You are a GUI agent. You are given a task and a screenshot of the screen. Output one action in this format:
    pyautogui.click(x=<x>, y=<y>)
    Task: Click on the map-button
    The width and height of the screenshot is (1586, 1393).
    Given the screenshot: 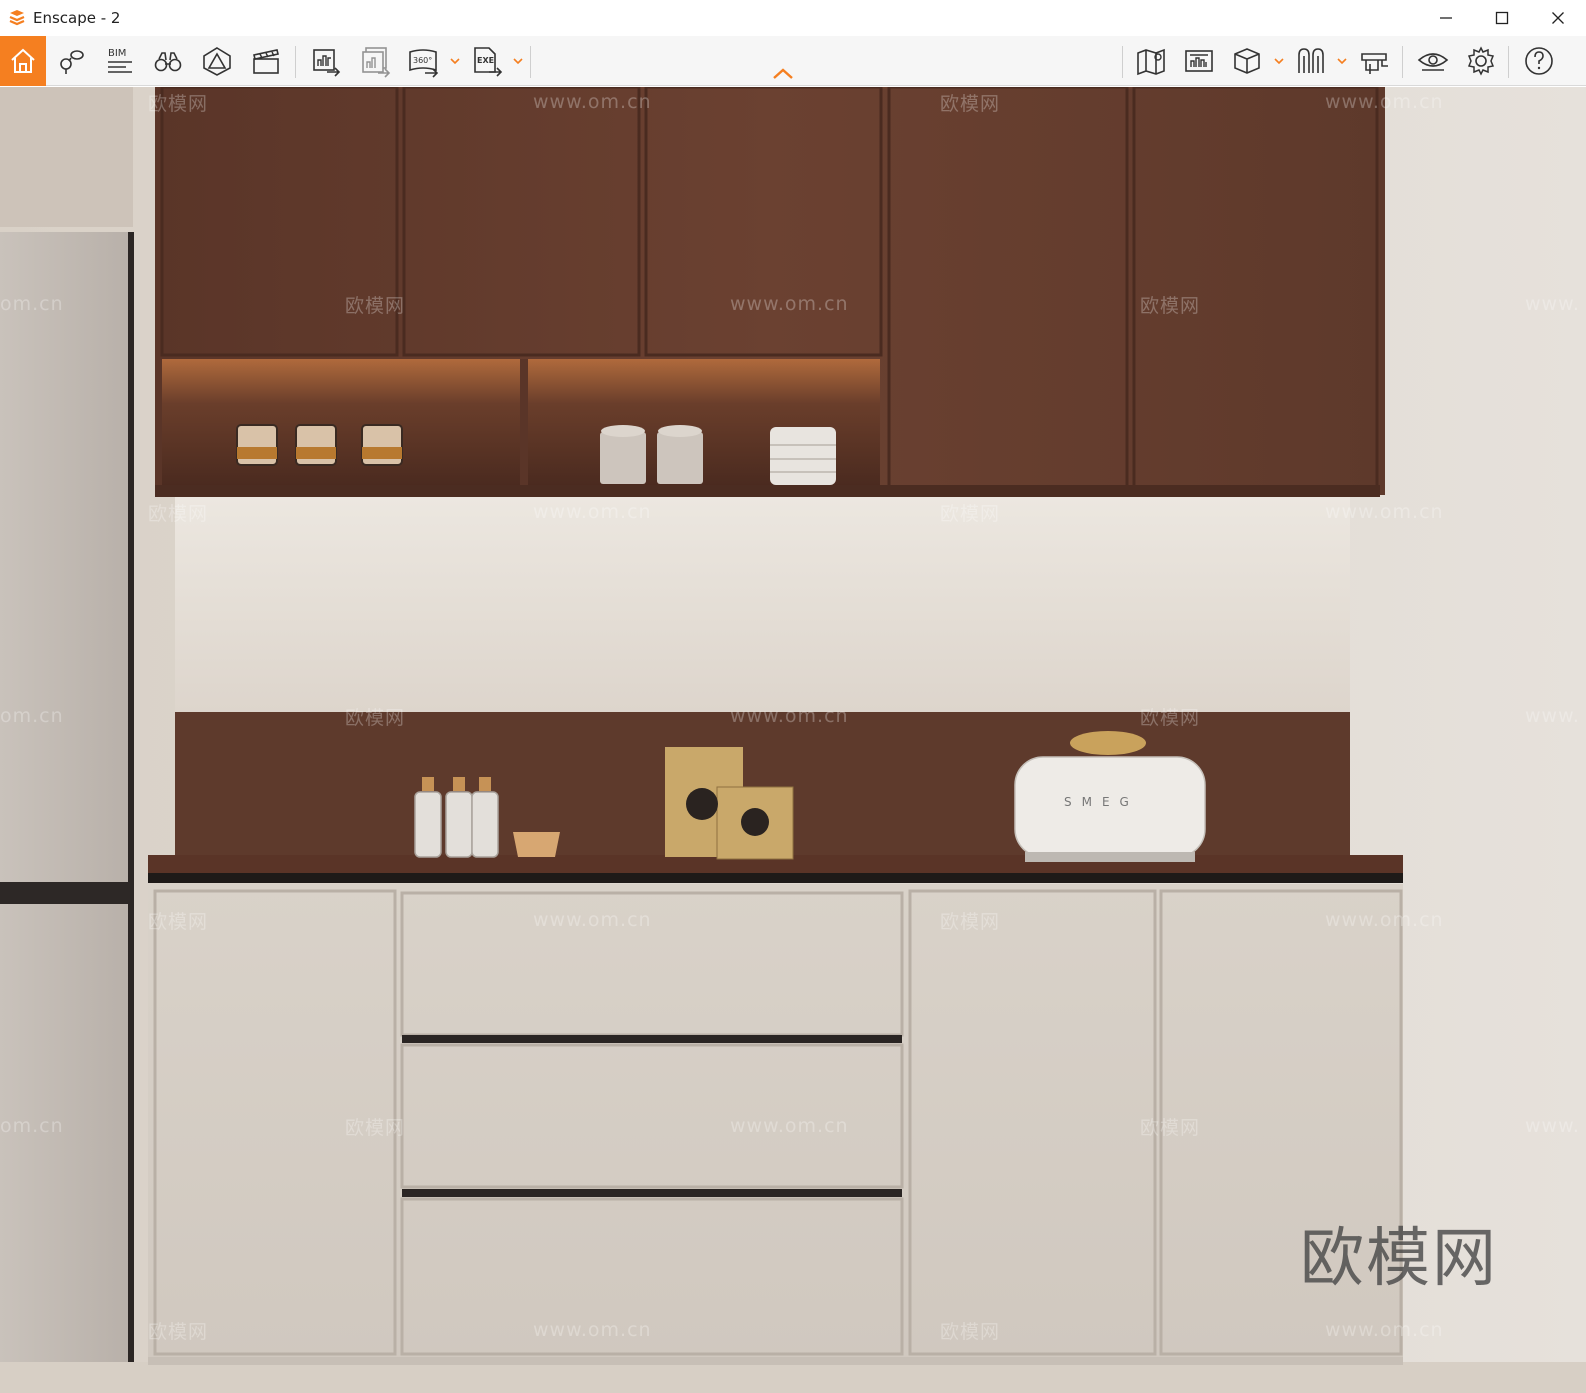 What is the action you would take?
    pyautogui.click(x=1151, y=61)
    